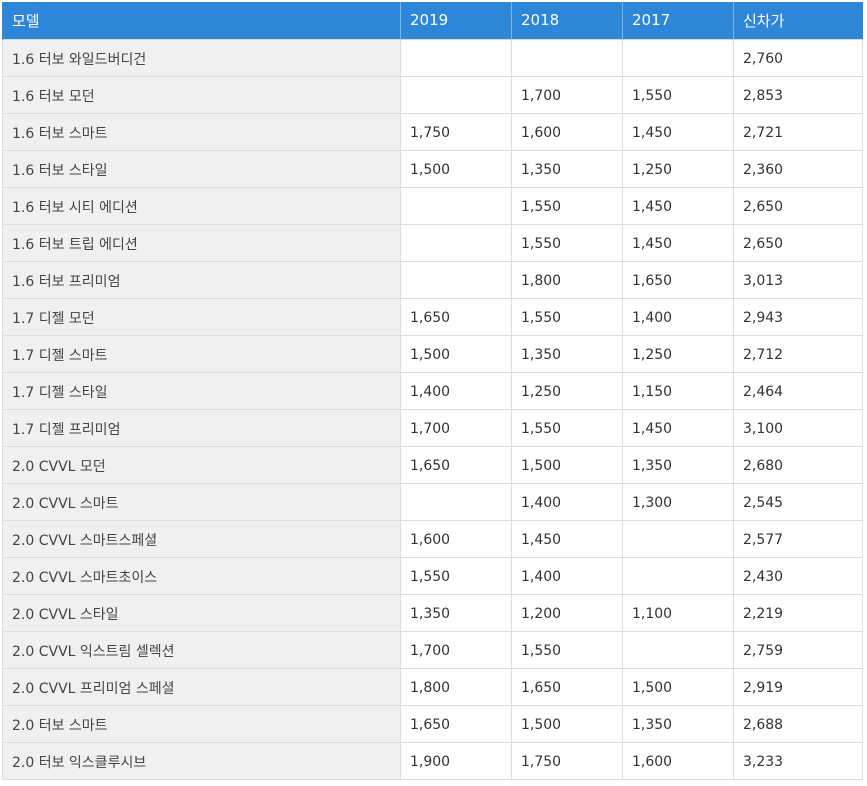 This screenshot has height=786, width=867. Describe the element at coordinates (798, 131) in the screenshot. I see `cell-new-price: 2,721` at that location.